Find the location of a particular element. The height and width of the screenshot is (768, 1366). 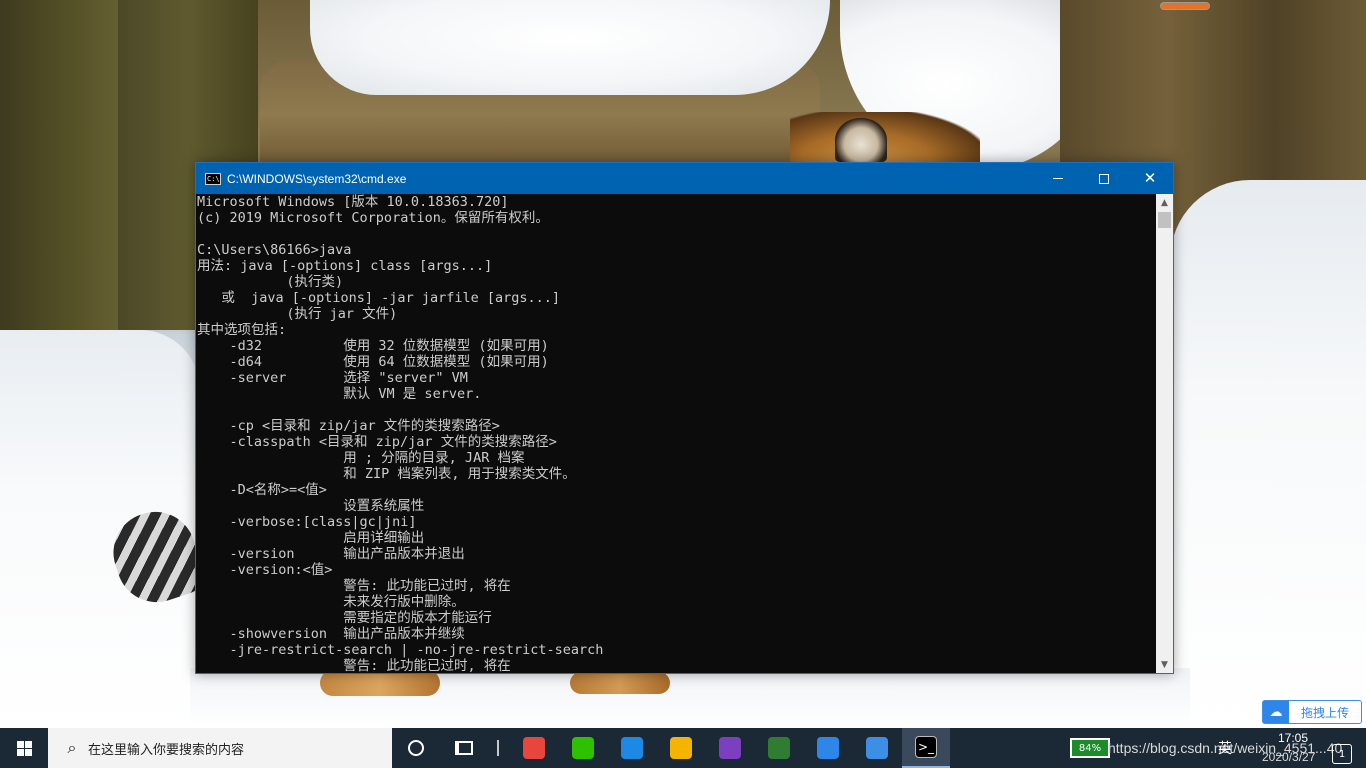

maximize-icon is located at coordinates (1104, 178).